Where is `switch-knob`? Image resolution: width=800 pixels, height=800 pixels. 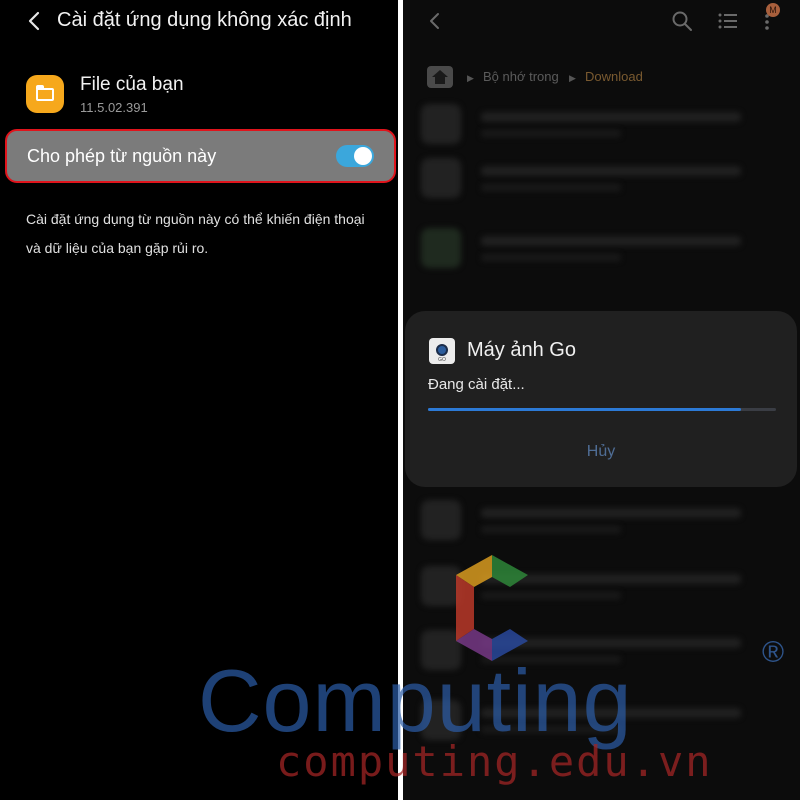
switch-knob is located at coordinates (363, 156).